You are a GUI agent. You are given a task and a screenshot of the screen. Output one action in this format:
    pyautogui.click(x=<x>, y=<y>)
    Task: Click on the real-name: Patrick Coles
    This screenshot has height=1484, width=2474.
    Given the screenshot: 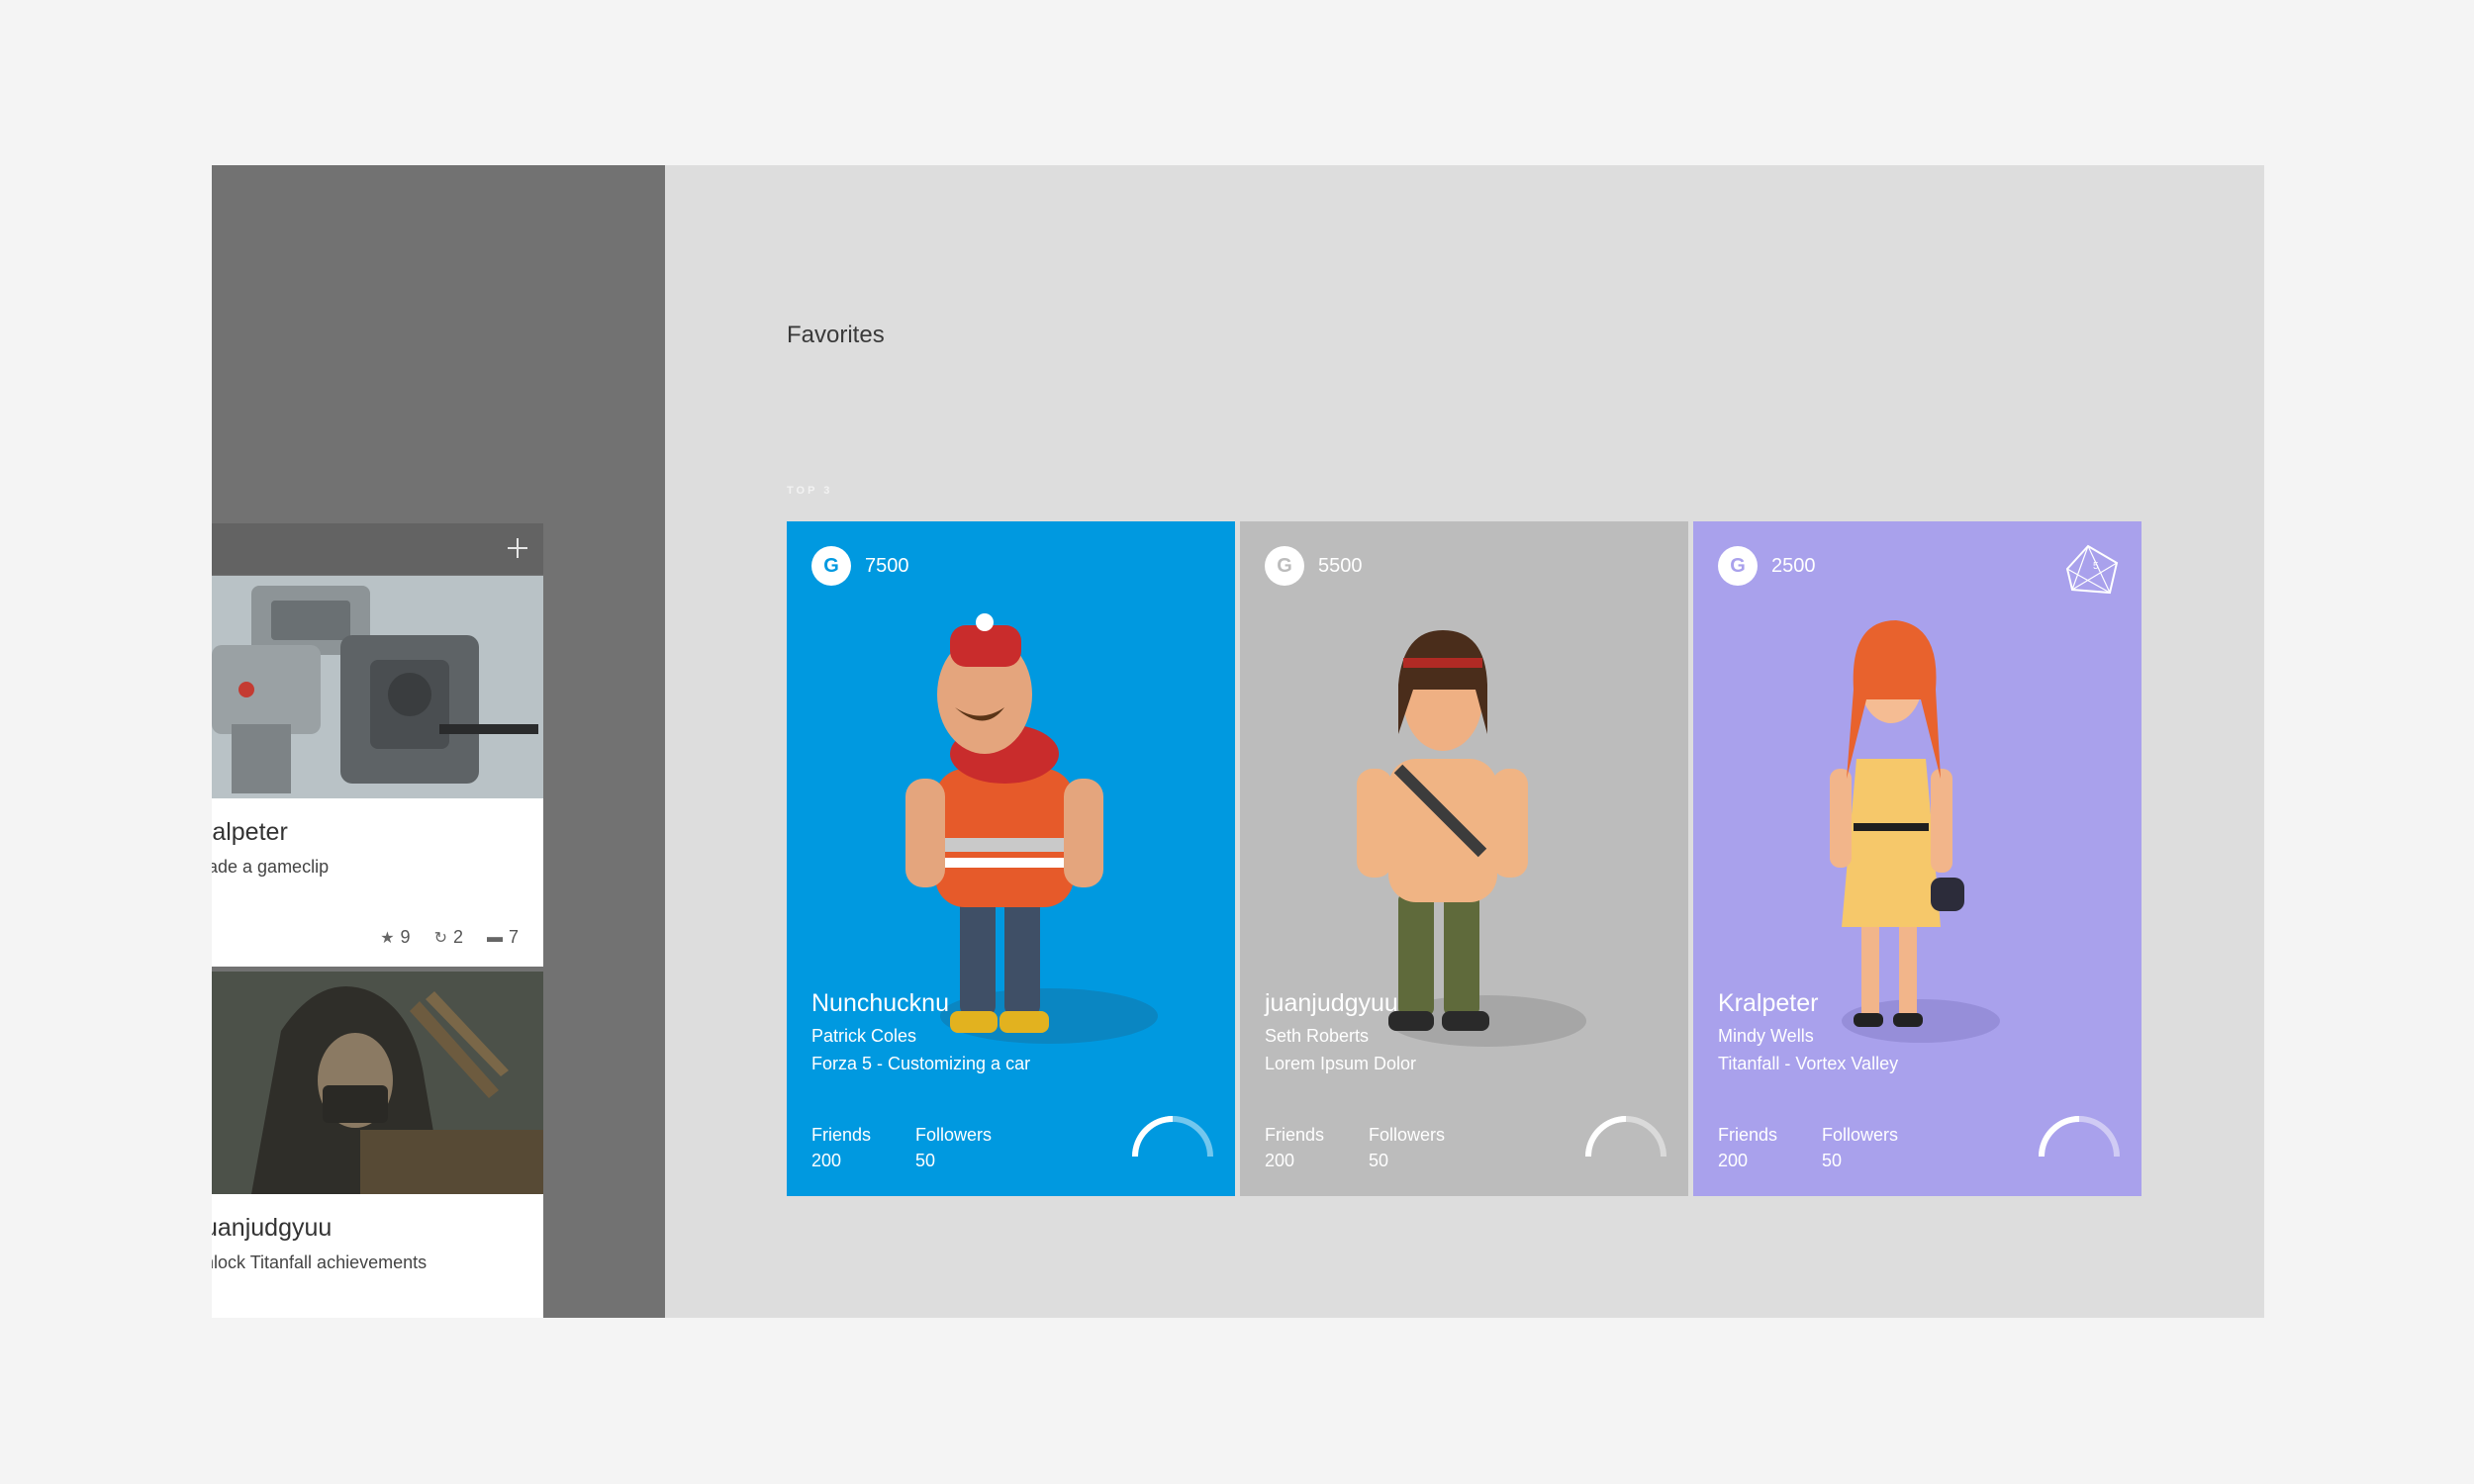 What is the action you would take?
    pyautogui.click(x=864, y=1036)
    